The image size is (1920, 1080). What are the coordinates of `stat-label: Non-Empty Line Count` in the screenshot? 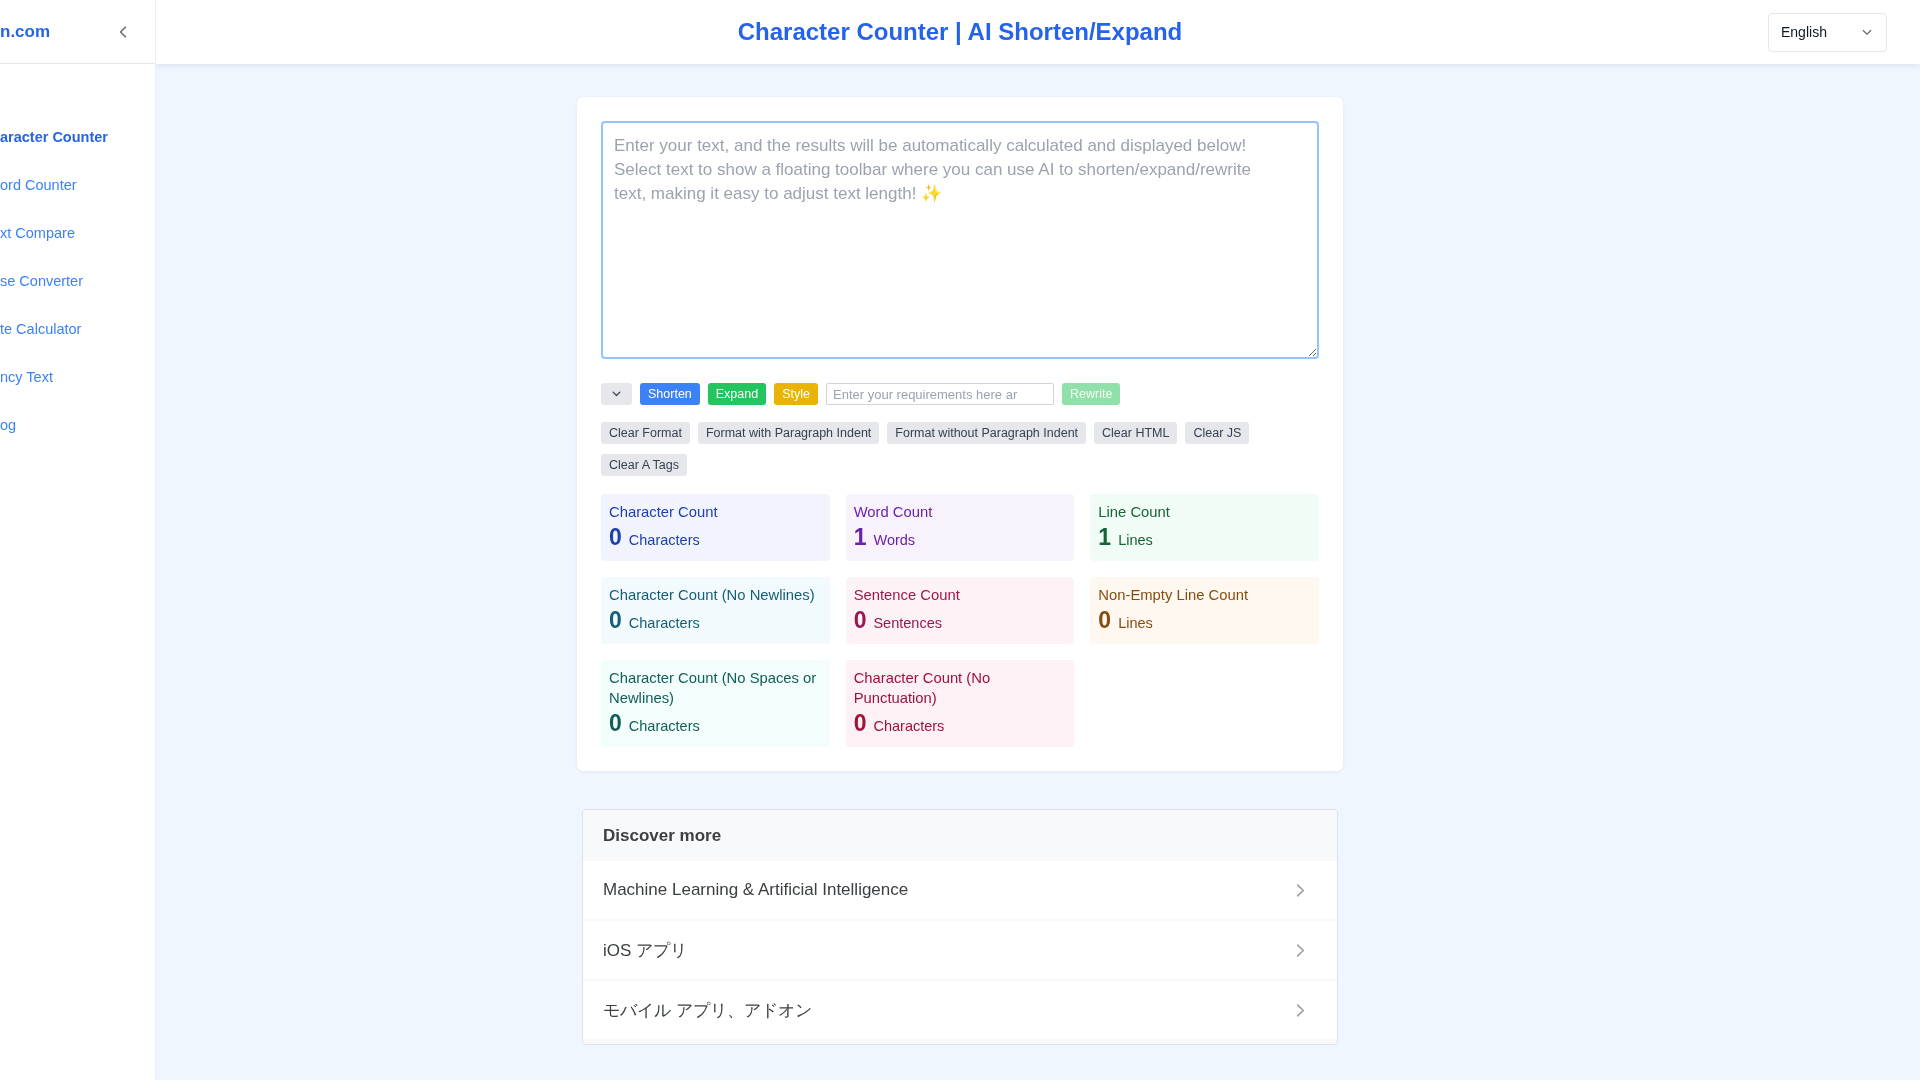 It's located at (1174, 595).